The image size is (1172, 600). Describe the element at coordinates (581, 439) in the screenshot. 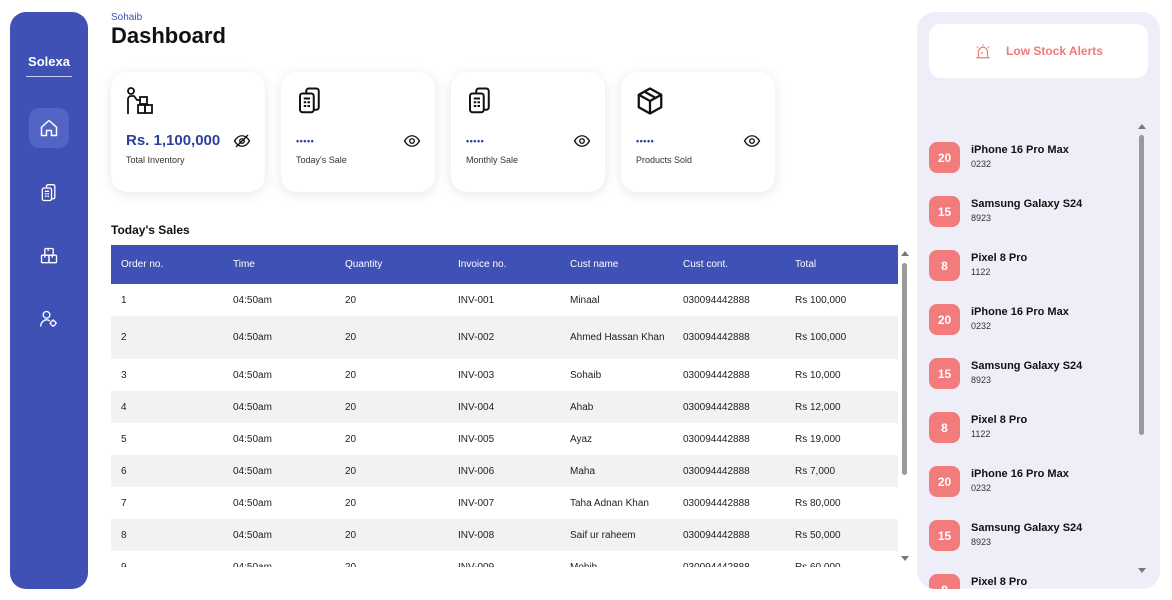

I see `table-cell: Ayaz` at that location.